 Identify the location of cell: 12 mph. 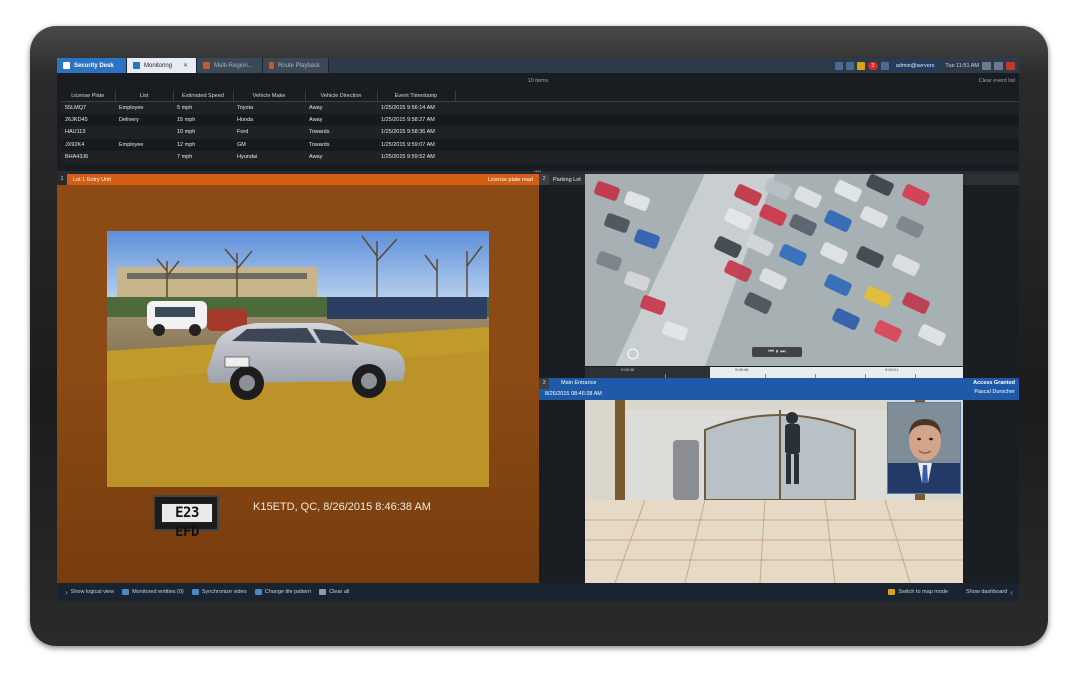
(203, 144).